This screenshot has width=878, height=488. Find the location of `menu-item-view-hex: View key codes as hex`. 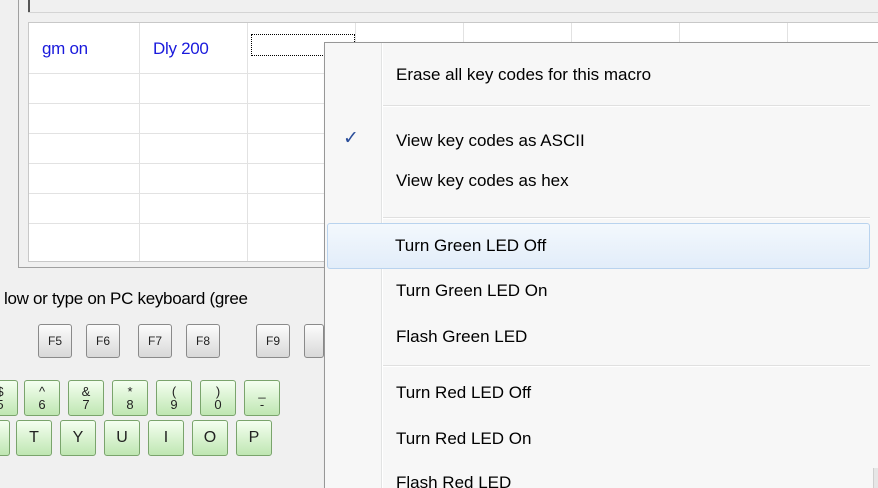

menu-item-view-hex: View key codes as hex is located at coordinates (598, 181).